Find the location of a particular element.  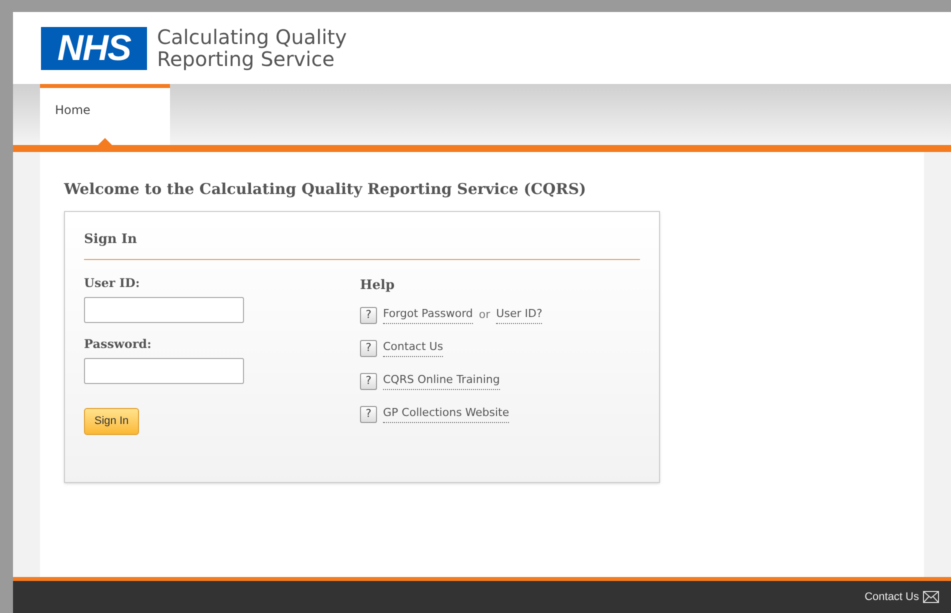

welcome-heading: Welcome to the Calculating Quality Reporting Service (CQRS) is located at coordinates (326, 189).